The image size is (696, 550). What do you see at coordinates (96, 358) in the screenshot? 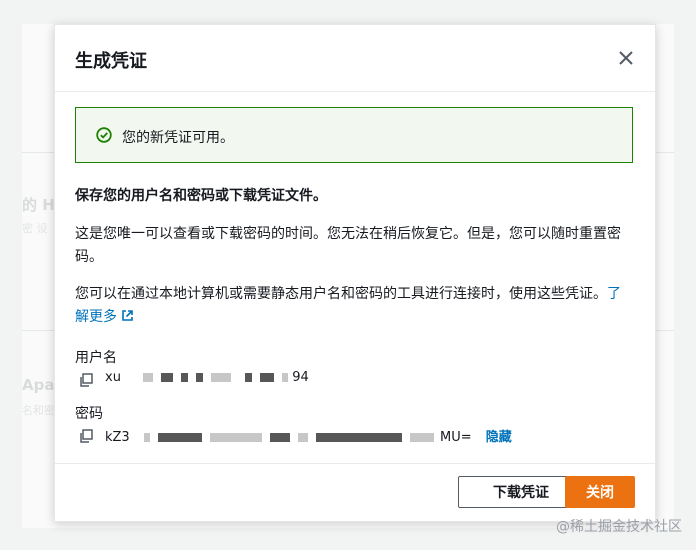
I see `username-label: 用户名` at bounding box center [96, 358].